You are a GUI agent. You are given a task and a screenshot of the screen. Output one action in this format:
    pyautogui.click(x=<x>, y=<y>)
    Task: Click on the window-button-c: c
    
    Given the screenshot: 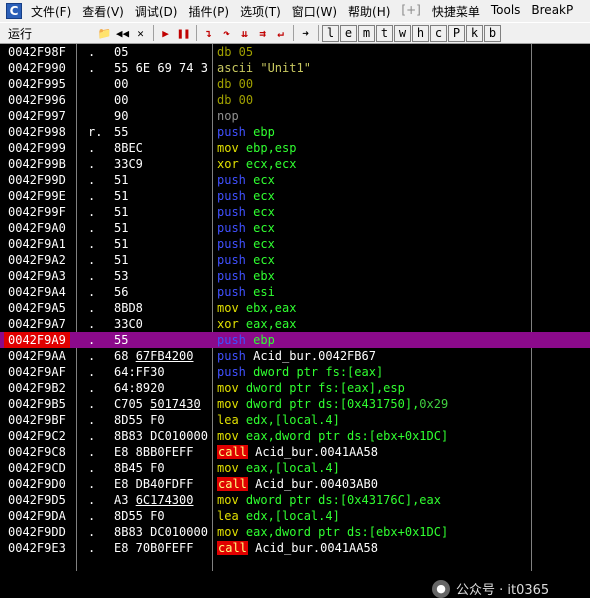 What is the action you would take?
    pyautogui.click(x=438, y=33)
    